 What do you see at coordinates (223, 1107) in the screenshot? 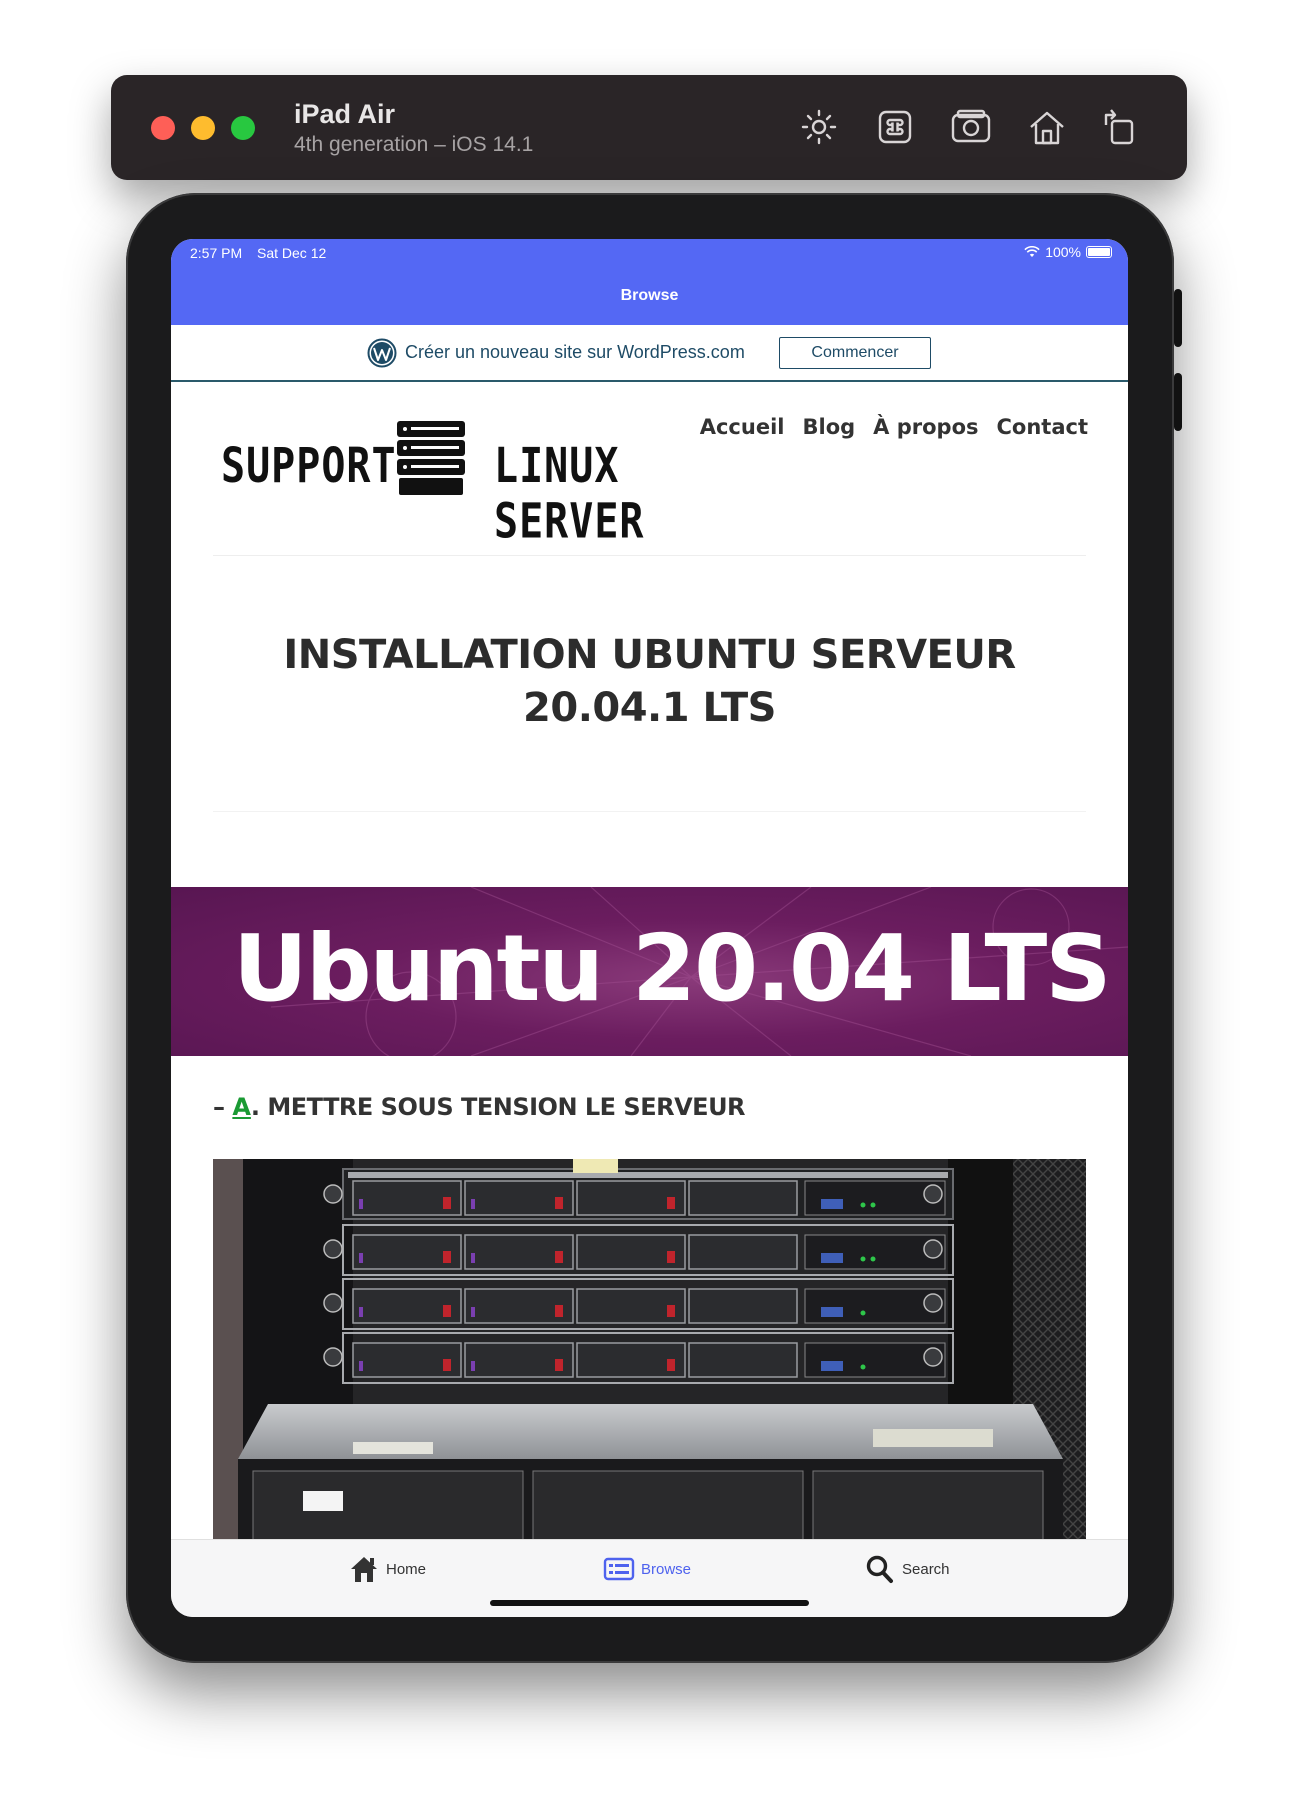
I see `section-prefix: –` at bounding box center [223, 1107].